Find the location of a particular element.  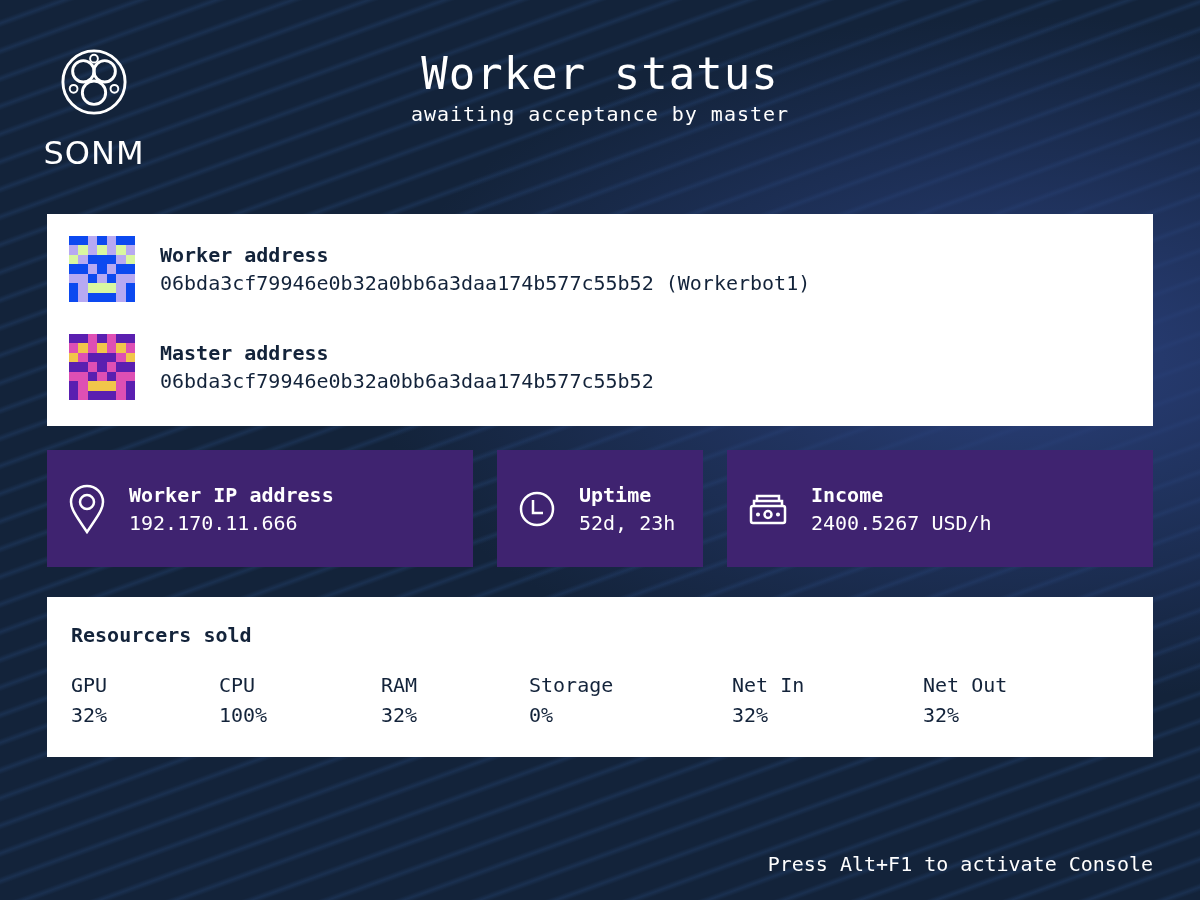

resource-label: GPU is located at coordinates (90, 685).